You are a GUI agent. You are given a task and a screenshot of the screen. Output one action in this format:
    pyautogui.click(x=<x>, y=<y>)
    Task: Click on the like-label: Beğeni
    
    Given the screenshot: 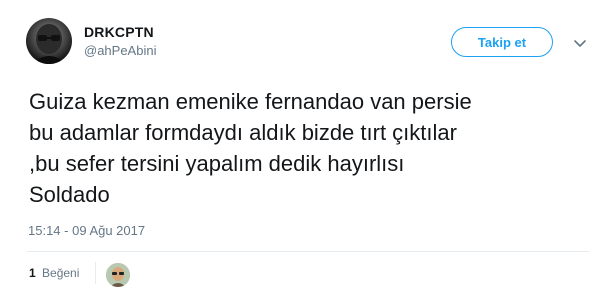 What is the action you would take?
    pyautogui.click(x=61, y=273)
    